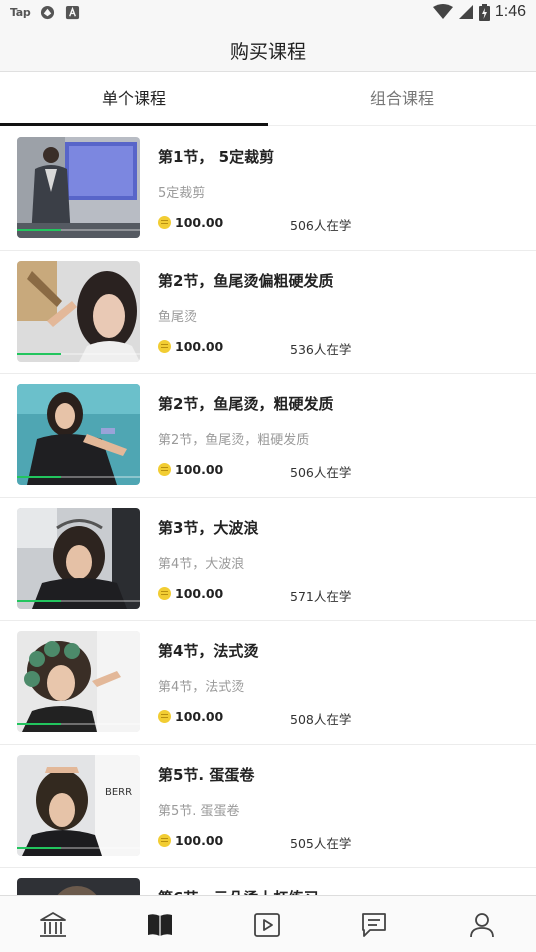 The height and width of the screenshot is (952, 536). I want to click on title-bar: 购买课程, so click(268, 50).